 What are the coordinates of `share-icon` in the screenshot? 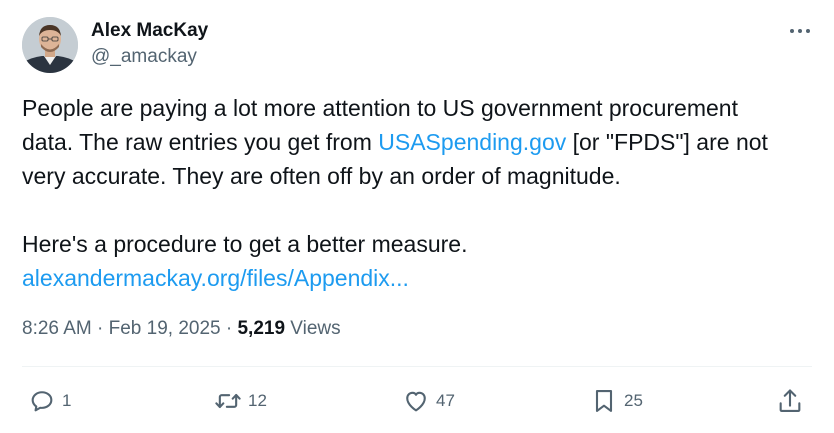 It's located at (790, 400).